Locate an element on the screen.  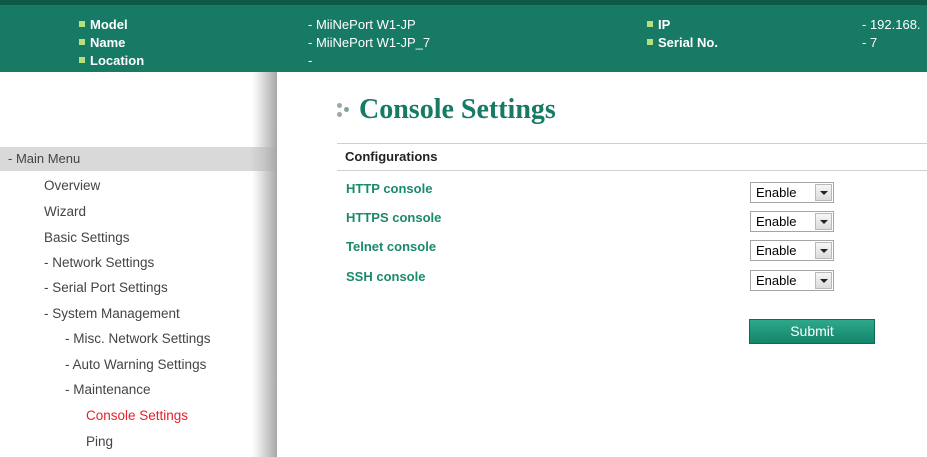
ssh-console-select: Enable is located at coordinates (792, 280).